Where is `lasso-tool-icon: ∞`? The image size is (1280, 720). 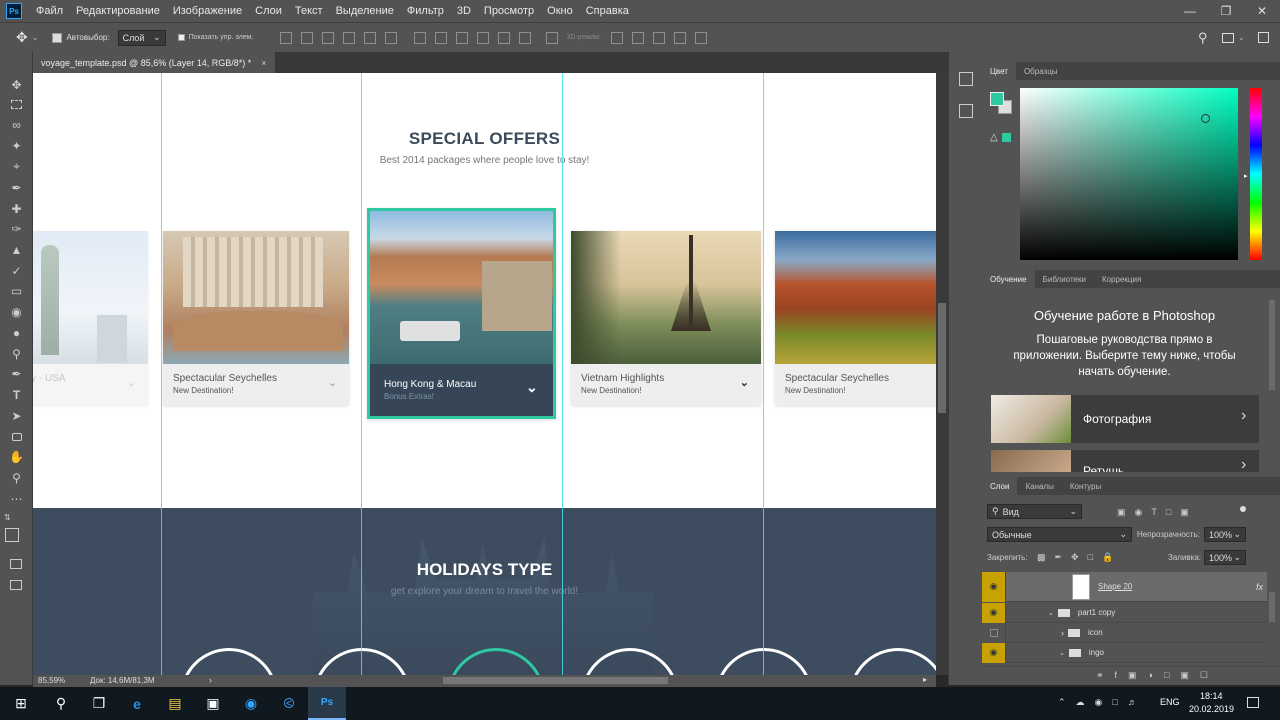
lasso-tool-icon: ∞ is located at coordinates (16, 124).